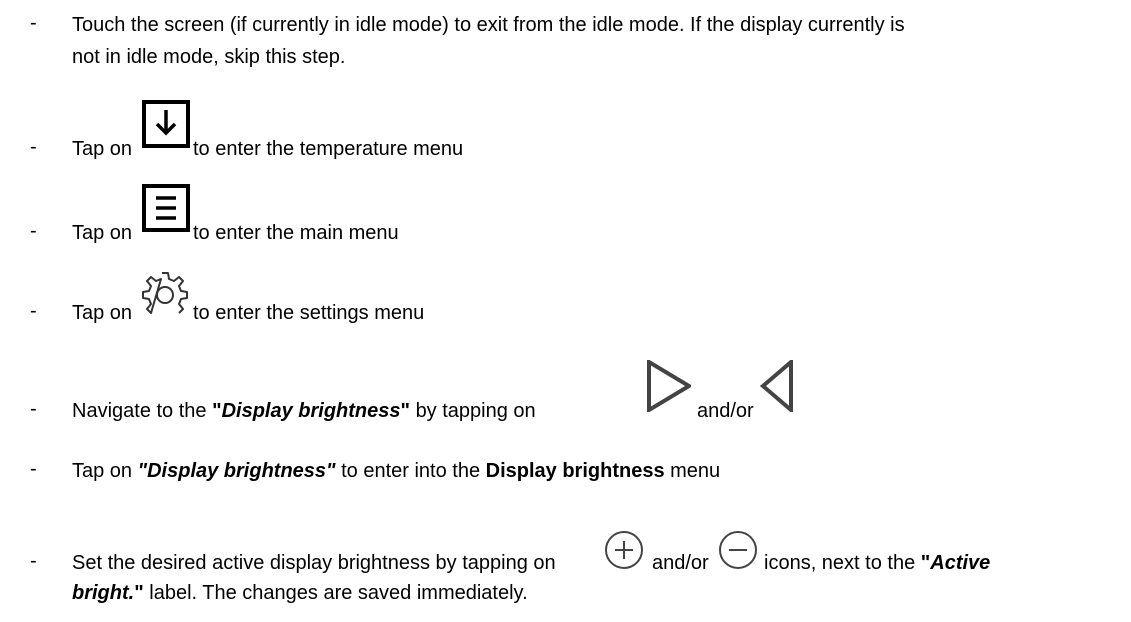 Image resolution: width=1131 pixels, height=622 pixels. What do you see at coordinates (575, 471) in the screenshot?
I see `step-6-bold: Display brightness` at bounding box center [575, 471].